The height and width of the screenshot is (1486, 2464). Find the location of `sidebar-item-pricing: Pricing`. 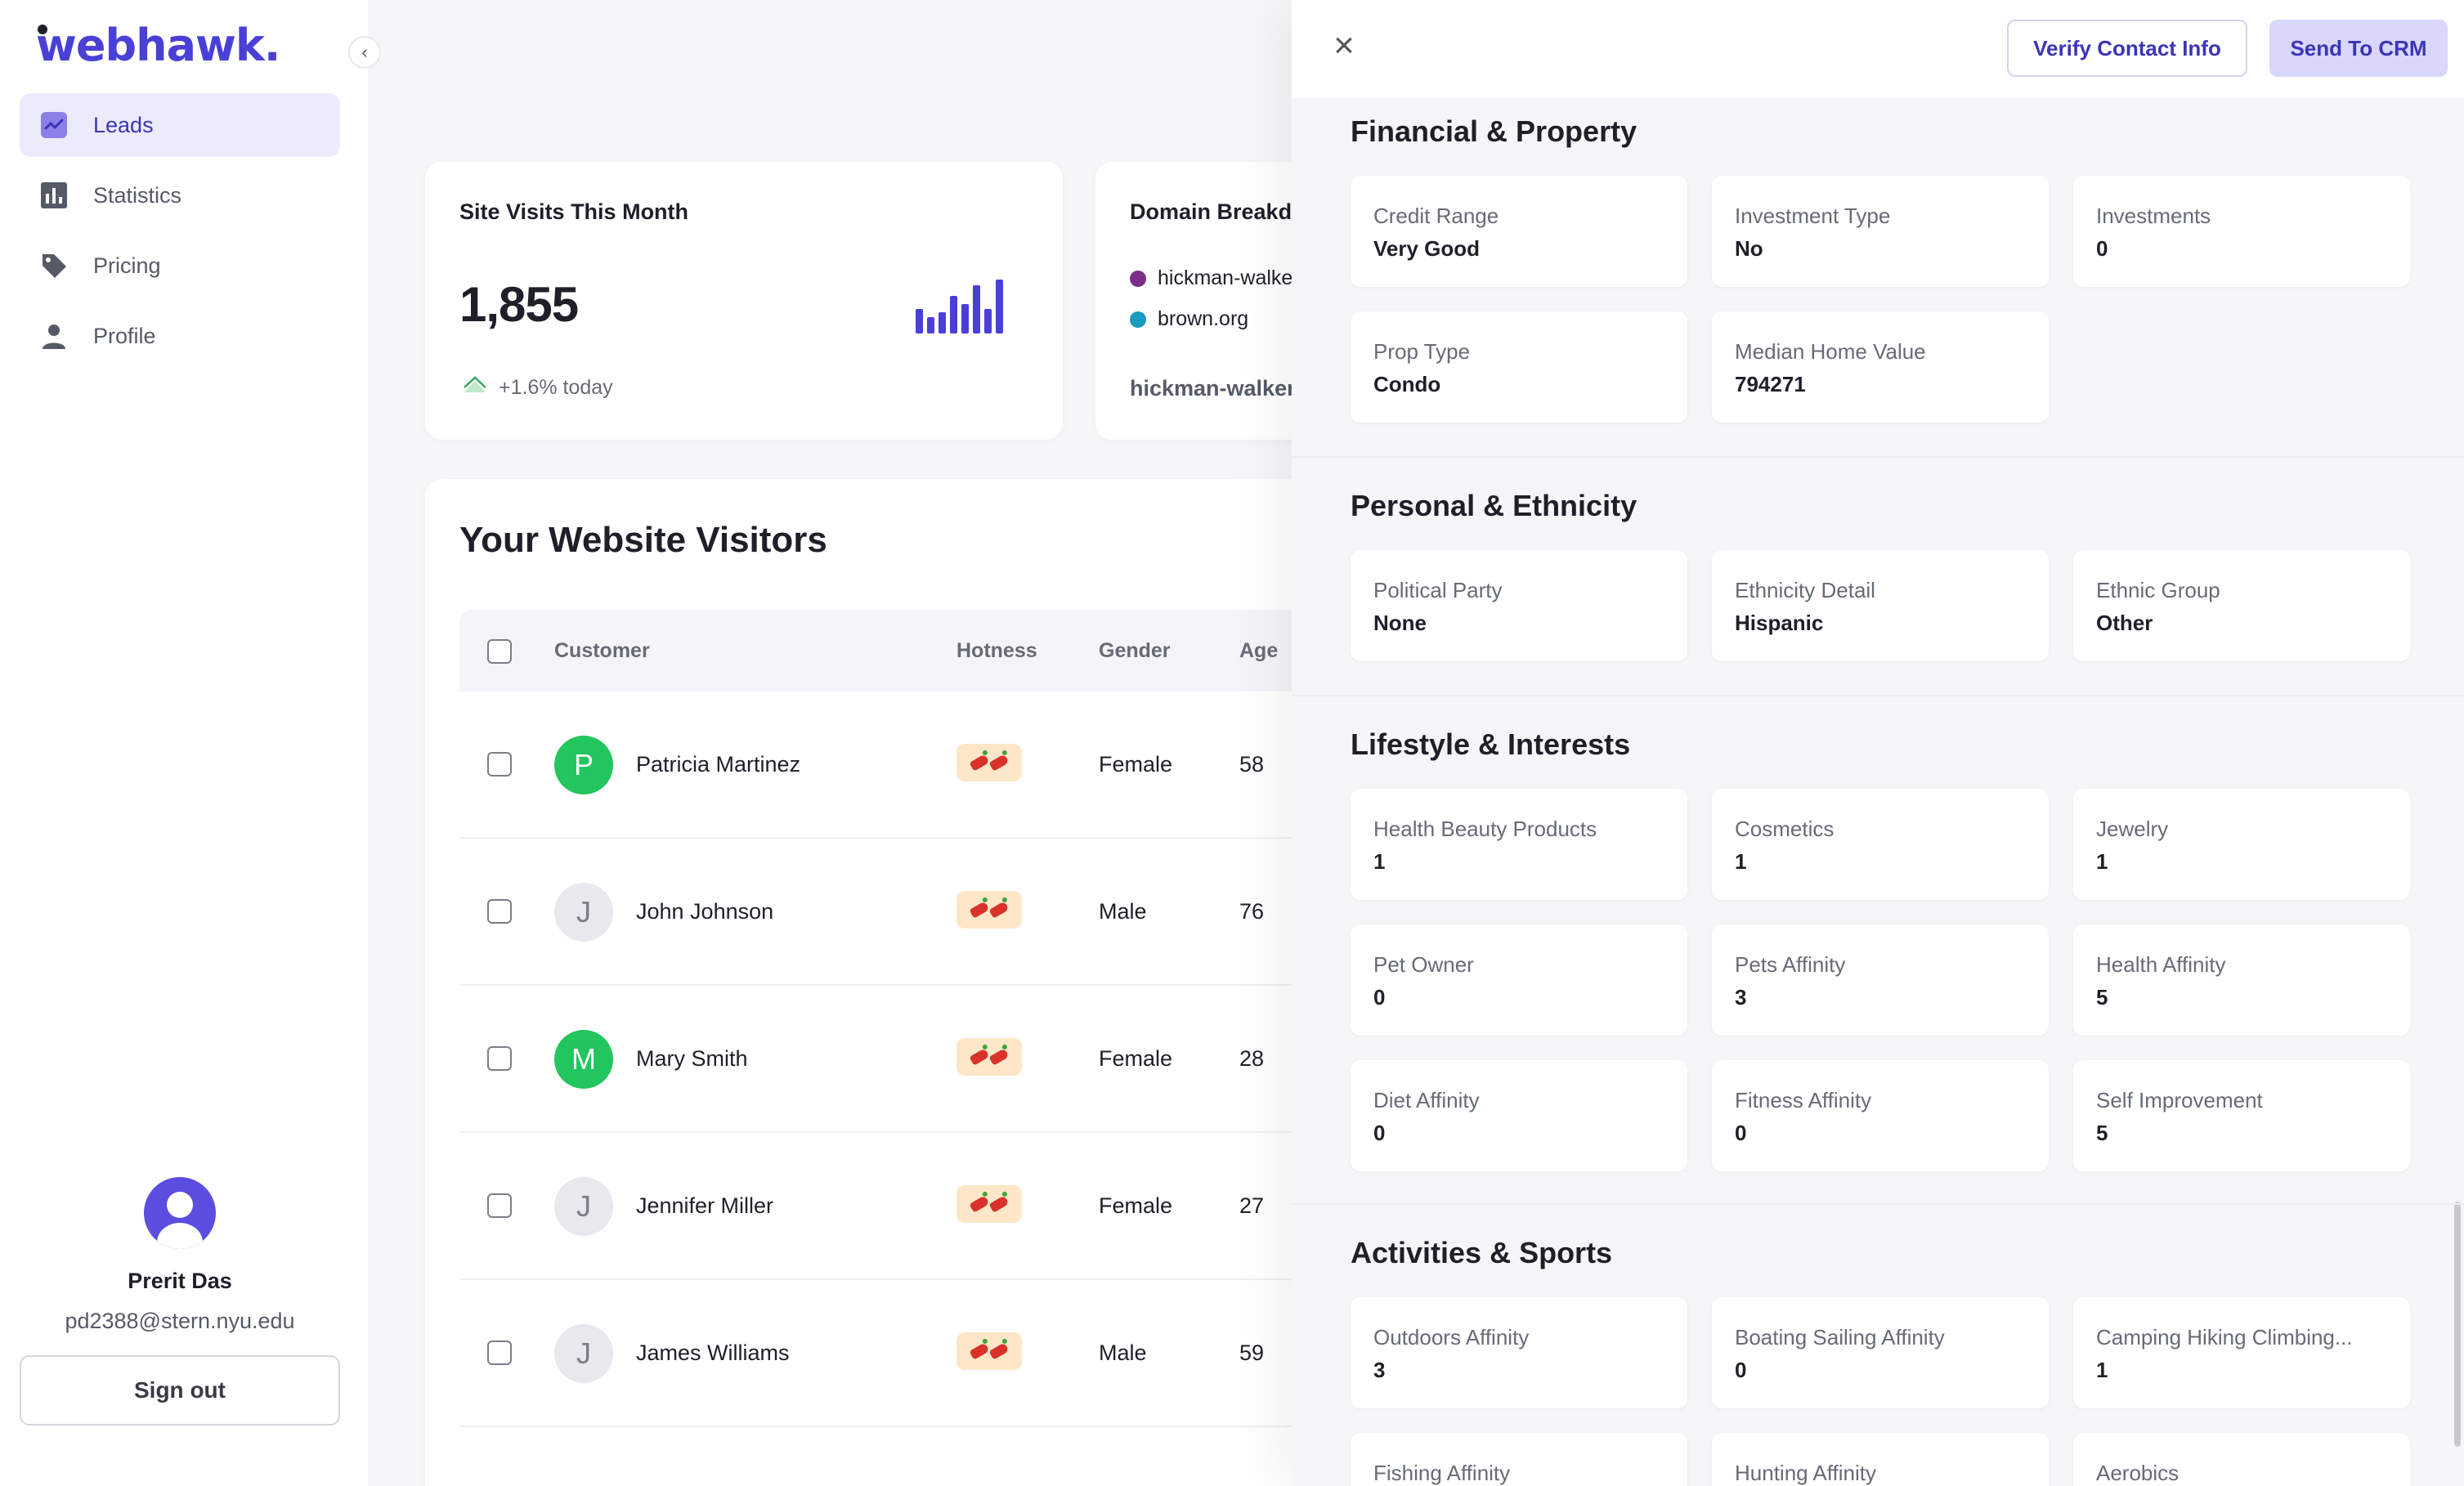

sidebar-item-pricing: Pricing is located at coordinates (180, 266).